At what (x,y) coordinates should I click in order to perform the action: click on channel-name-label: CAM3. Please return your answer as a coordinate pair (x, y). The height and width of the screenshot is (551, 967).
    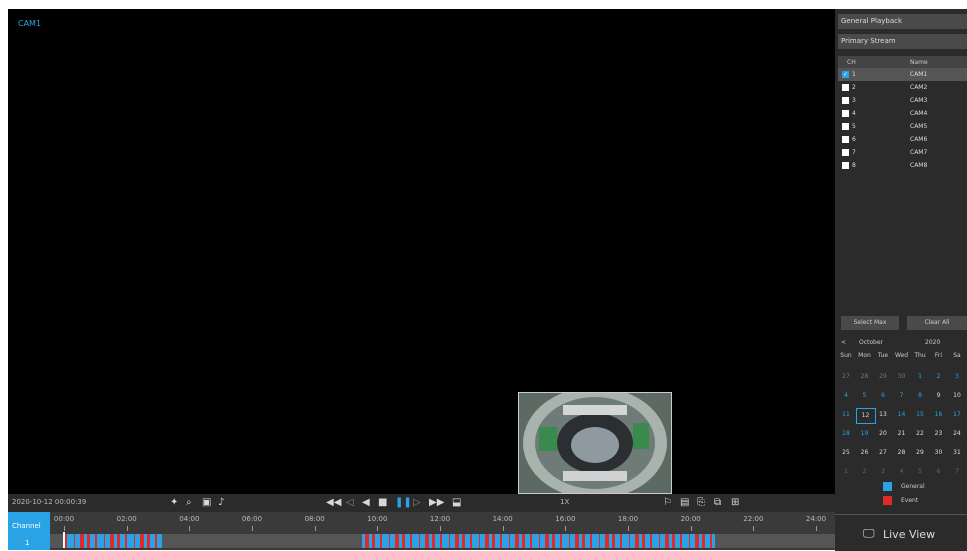
    Looking at the image, I should click on (919, 100).